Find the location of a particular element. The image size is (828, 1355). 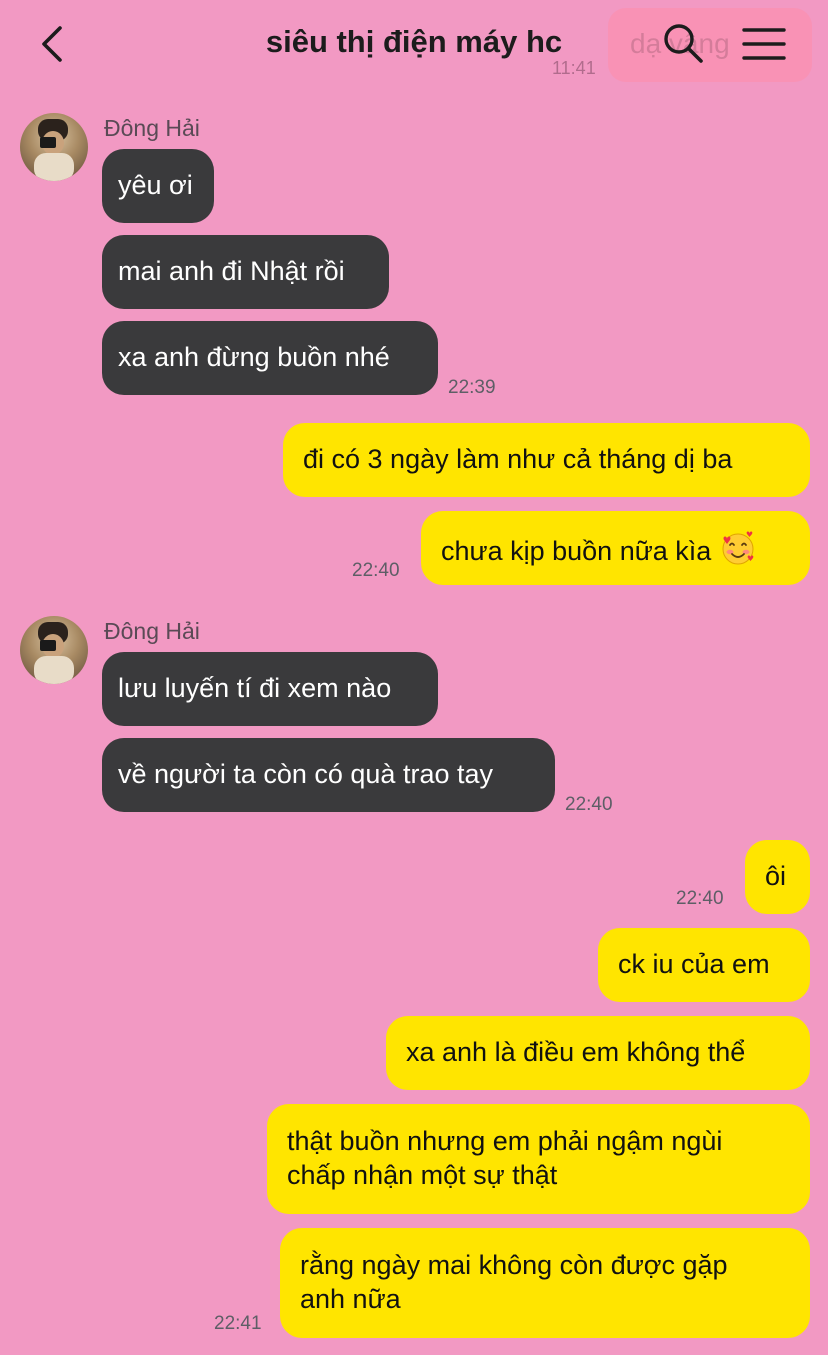

back-button is located at coordinates (54, 44).